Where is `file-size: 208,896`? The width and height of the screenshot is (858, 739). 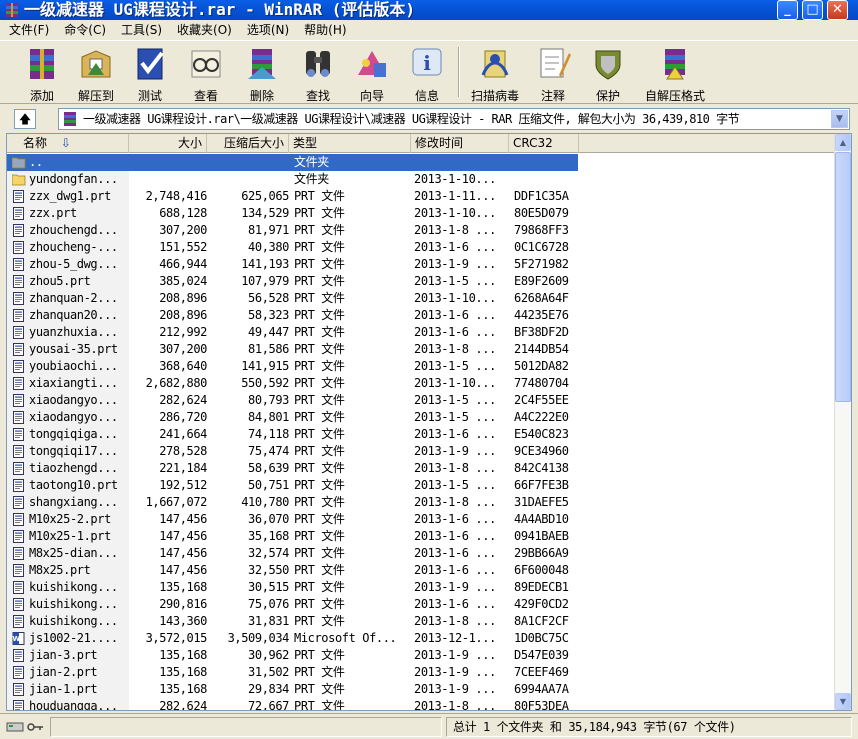 file-size: 208,896 is located at coordinates (183, 298).